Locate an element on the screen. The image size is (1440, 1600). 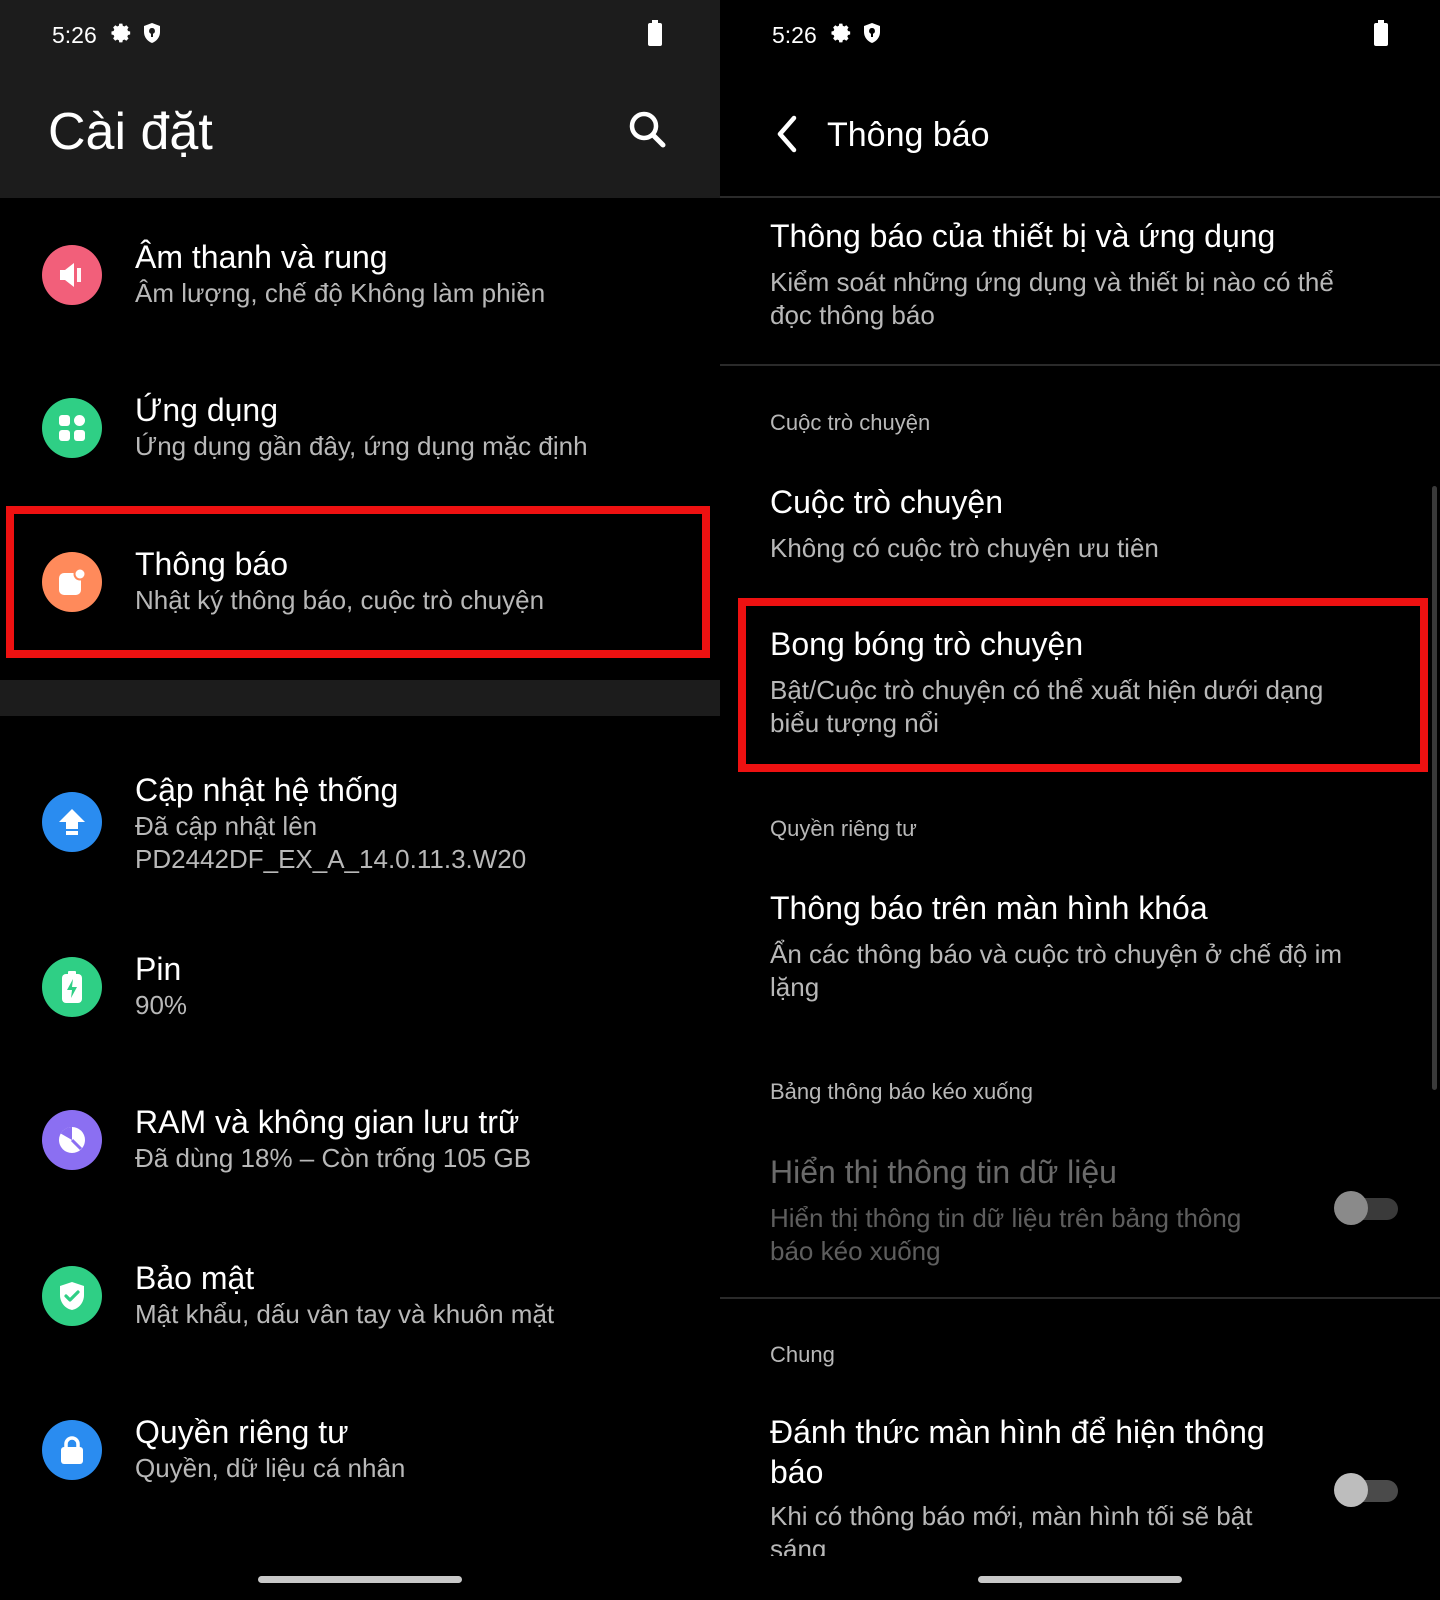
settings-item-privacy: Quyền riêng tư Quyền, dữ liệu cá nhân is located at coordinates (360, 1463).